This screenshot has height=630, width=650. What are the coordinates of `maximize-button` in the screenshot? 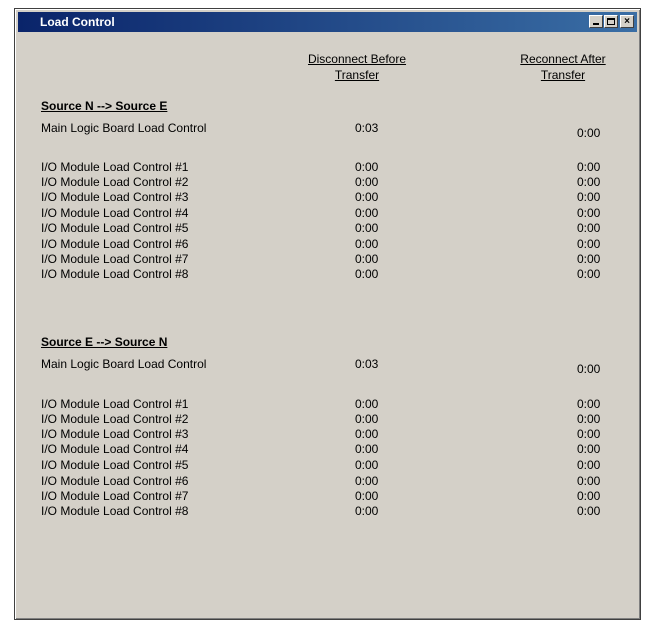 It's located at (611, 21).